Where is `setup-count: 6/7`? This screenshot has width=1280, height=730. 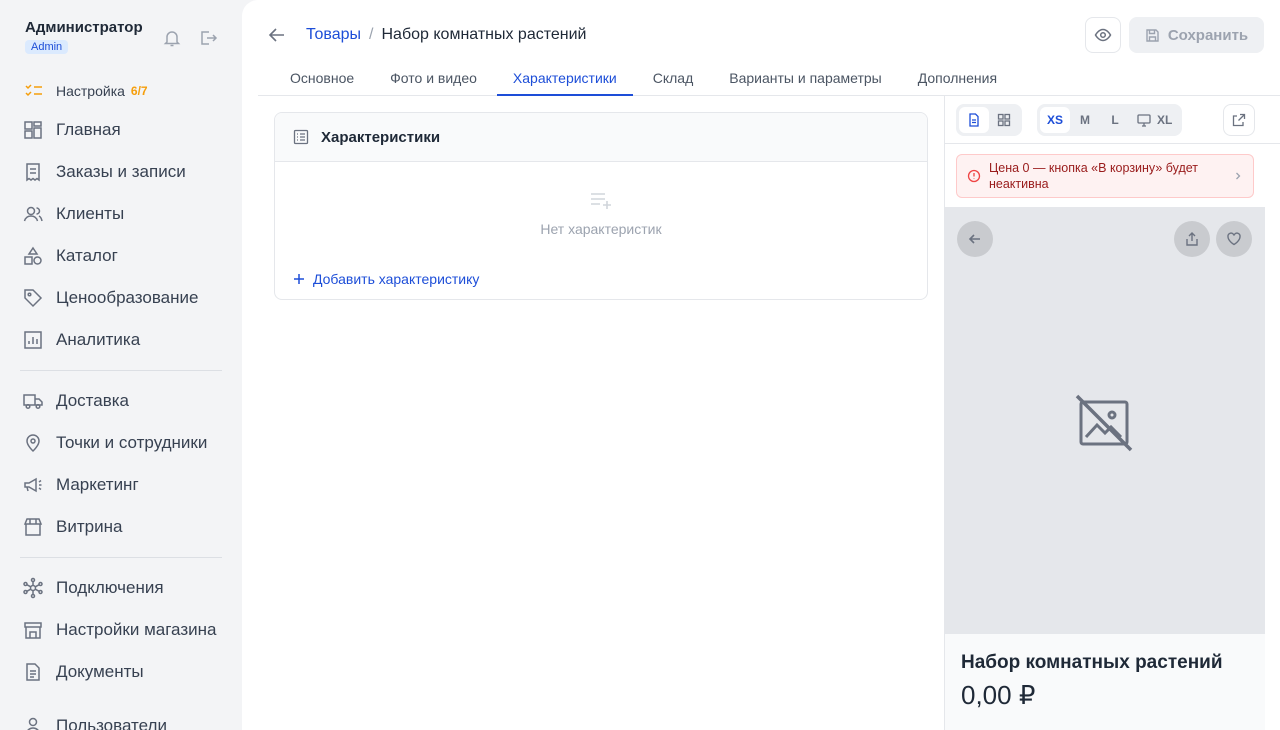 setup-count: 6/7 is located at coordinates (139, 91).